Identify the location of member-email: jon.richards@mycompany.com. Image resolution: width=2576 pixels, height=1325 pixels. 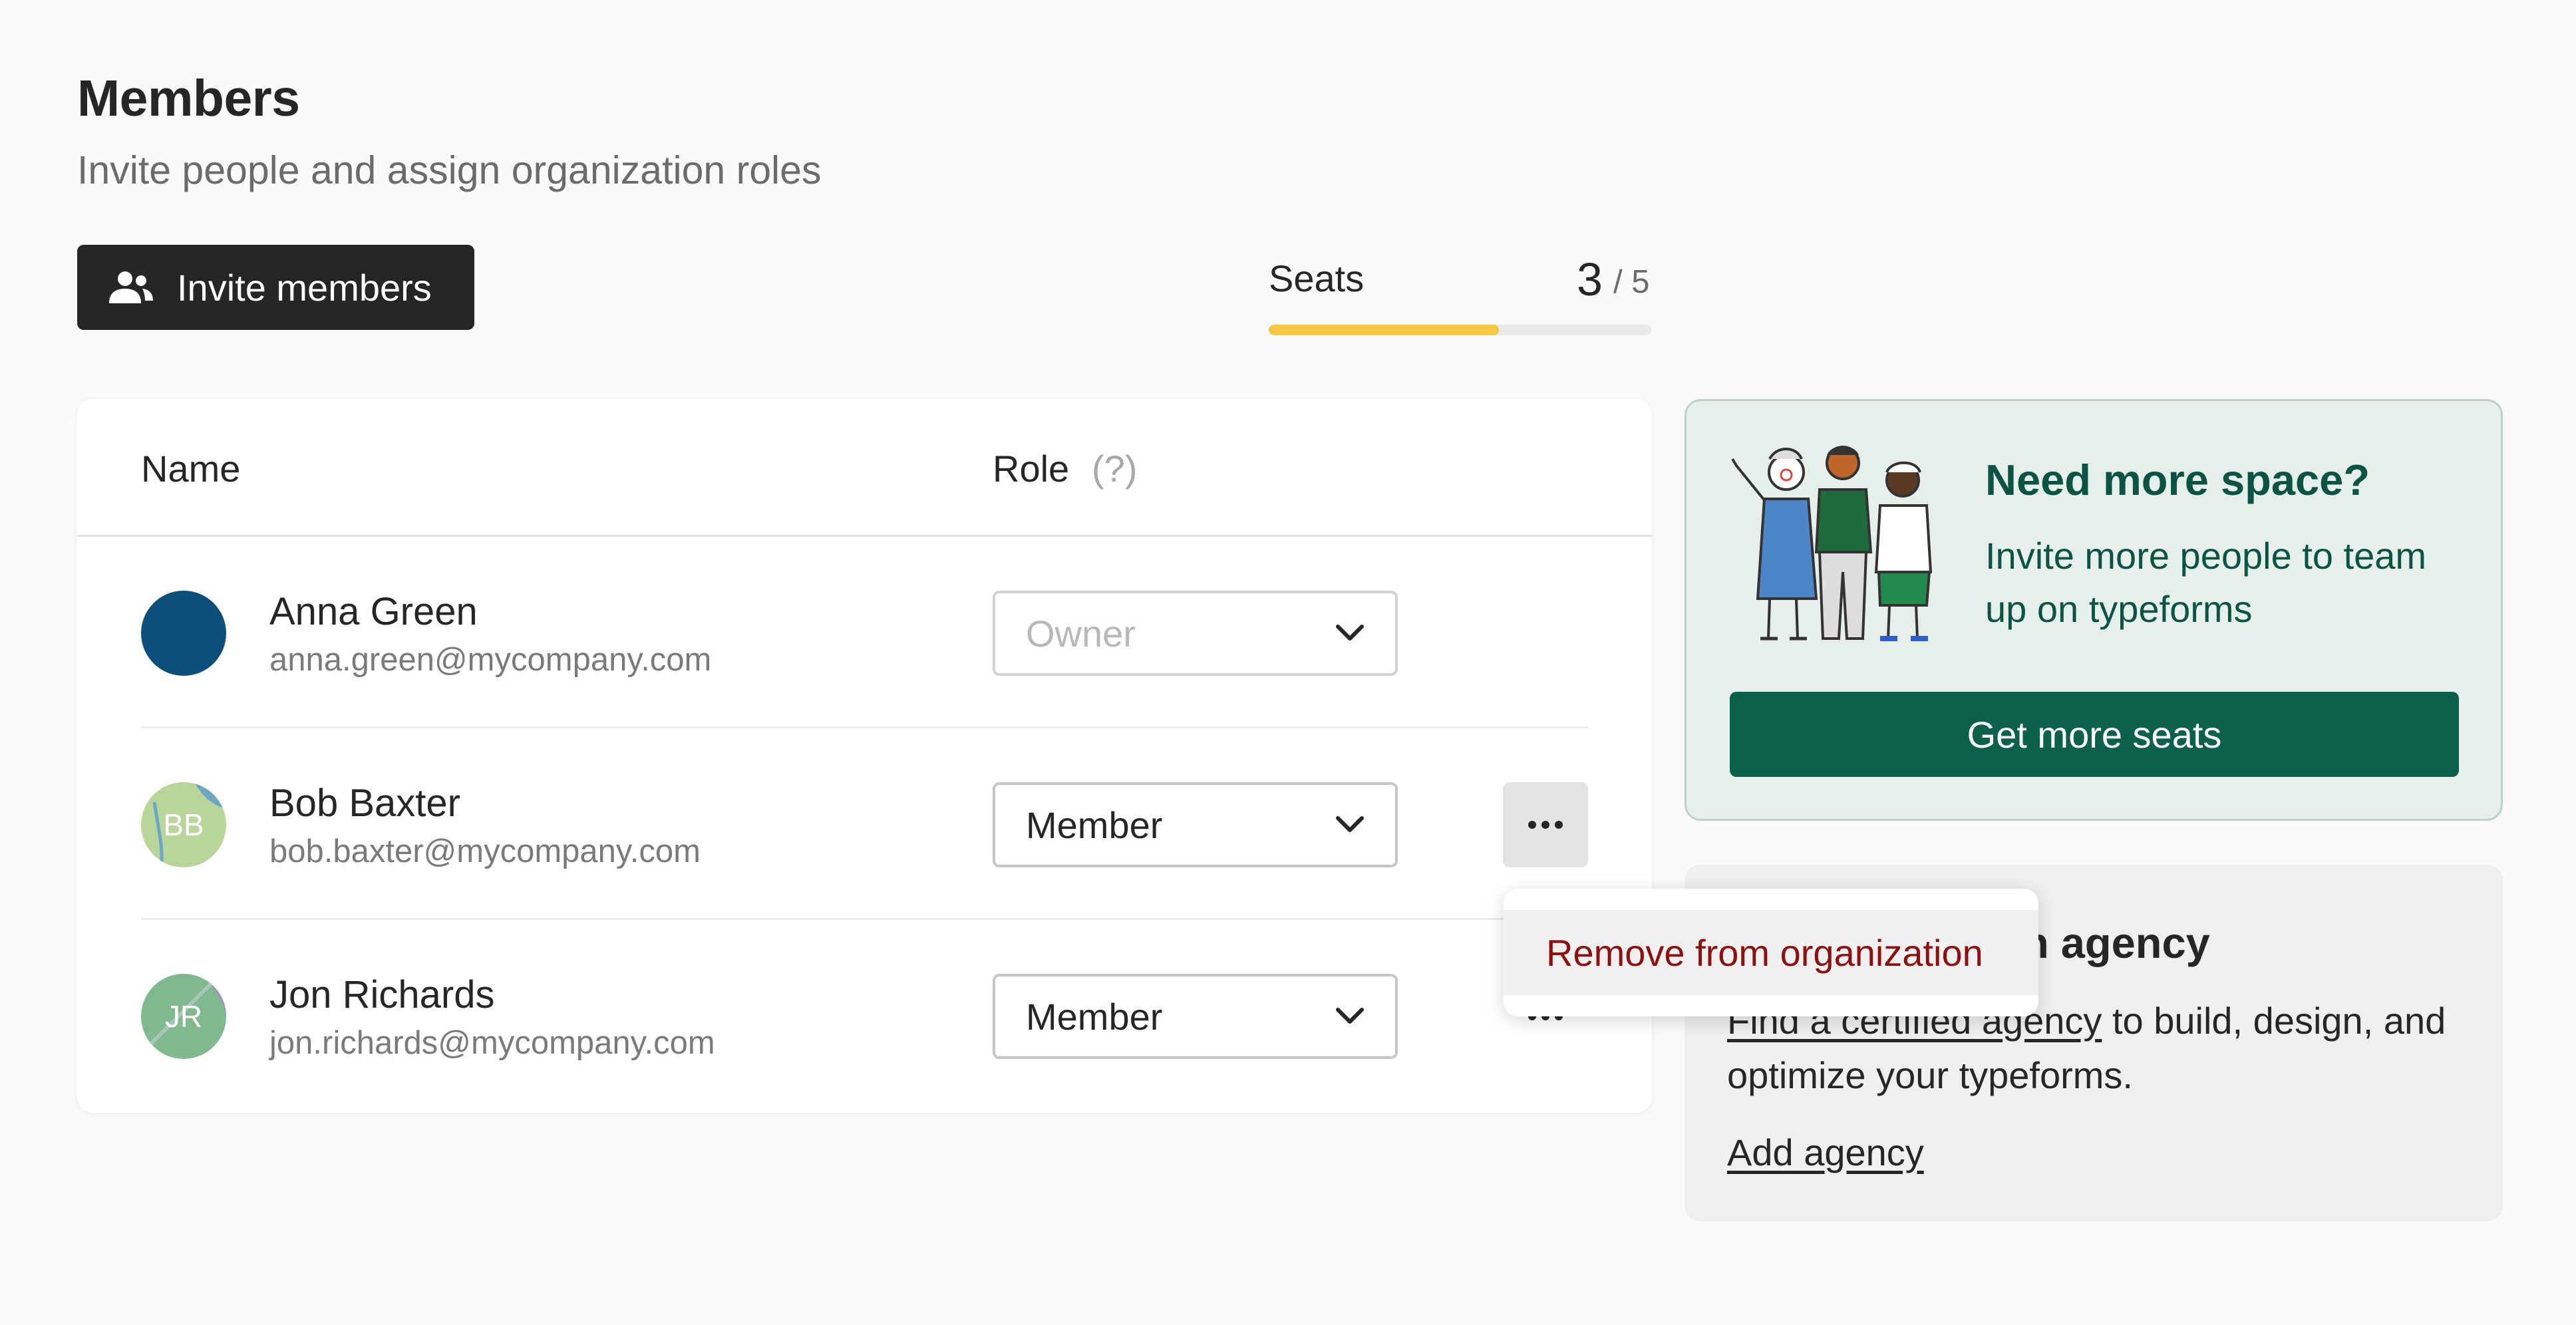
(492, 1043).